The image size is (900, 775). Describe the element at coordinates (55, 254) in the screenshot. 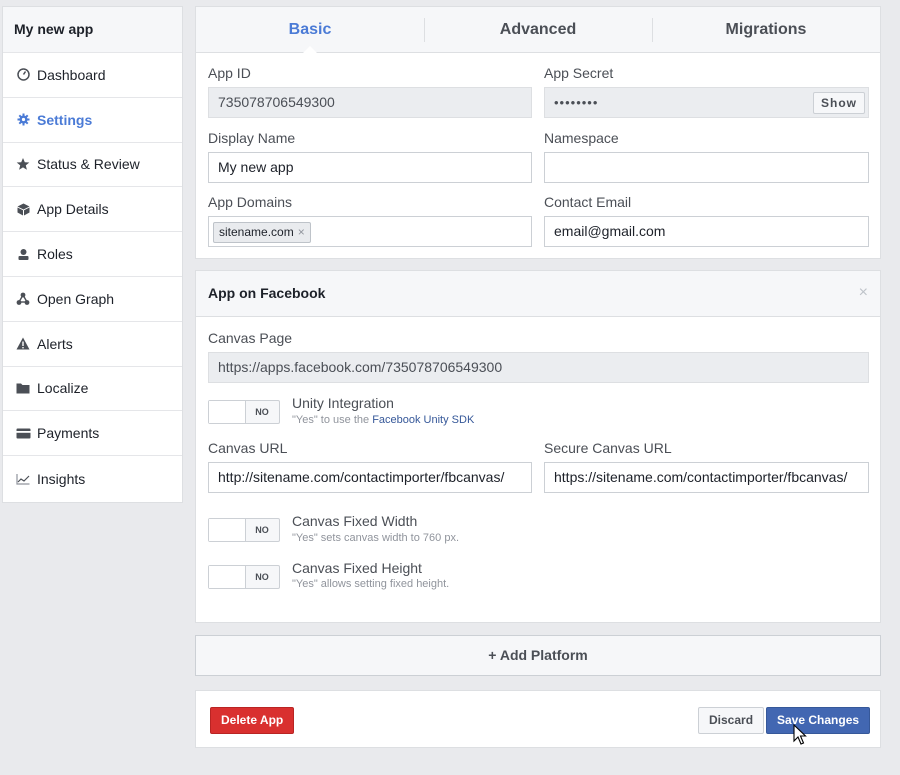

I see `sidebar-item-label: Roles` at that location.